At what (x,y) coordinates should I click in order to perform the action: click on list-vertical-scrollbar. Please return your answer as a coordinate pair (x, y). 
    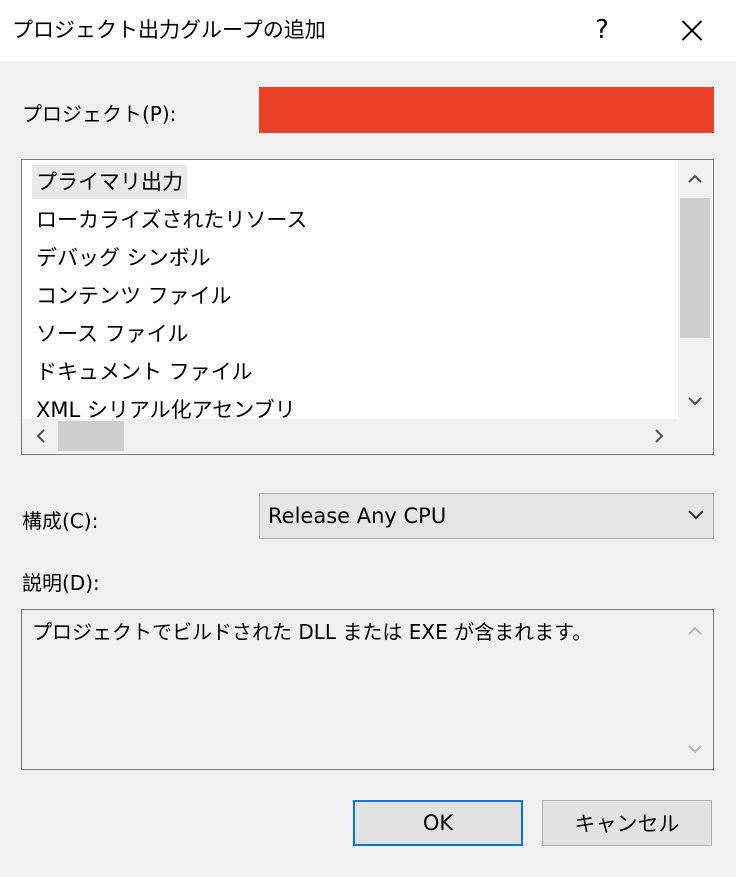
    Looking at the image, I should click on (695, 289).